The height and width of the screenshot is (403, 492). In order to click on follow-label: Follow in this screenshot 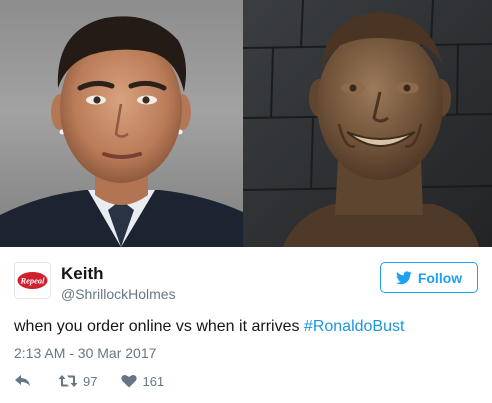, I will do `click(440, 277)`.